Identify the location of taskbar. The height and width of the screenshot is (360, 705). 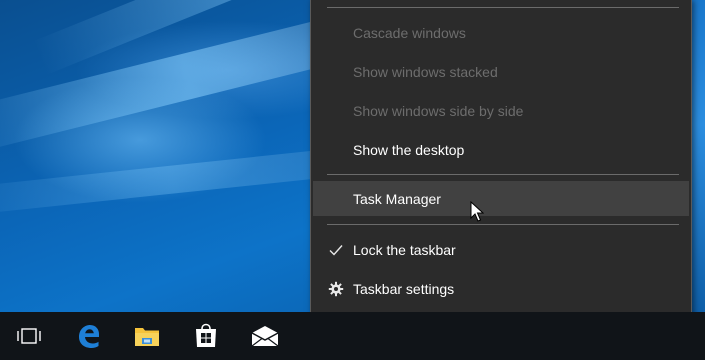
(352, 336).